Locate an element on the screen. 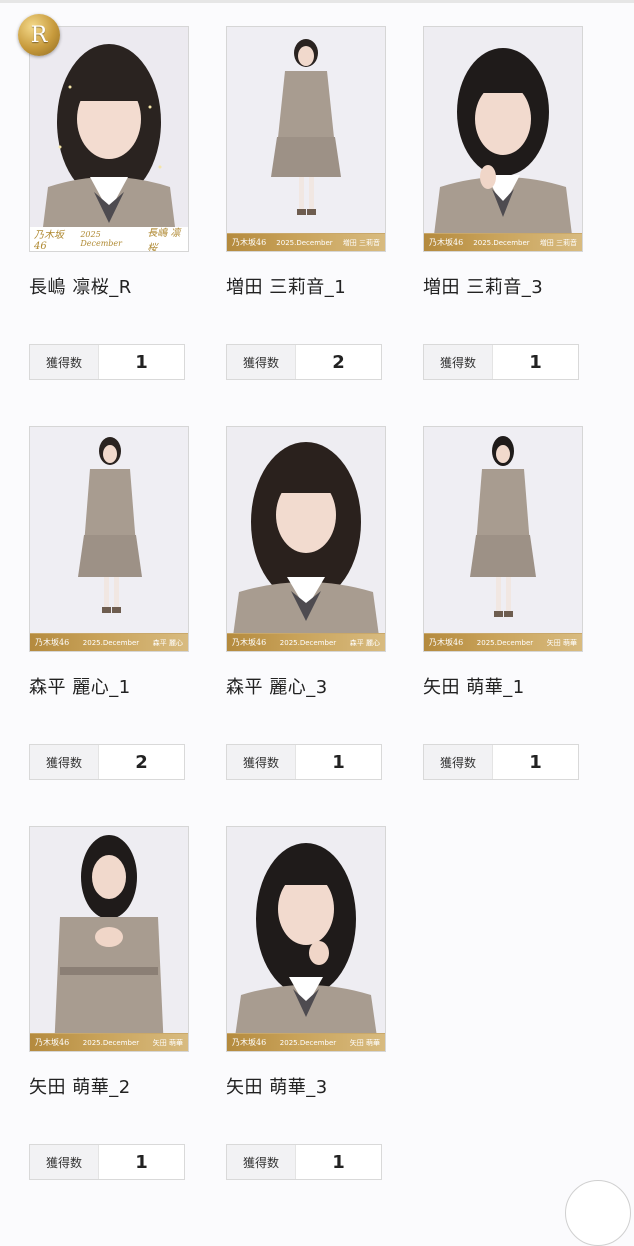 The image size is (634, 1246). card-title: 長嶋 凛桜_R is located at coordinates (80, 287).